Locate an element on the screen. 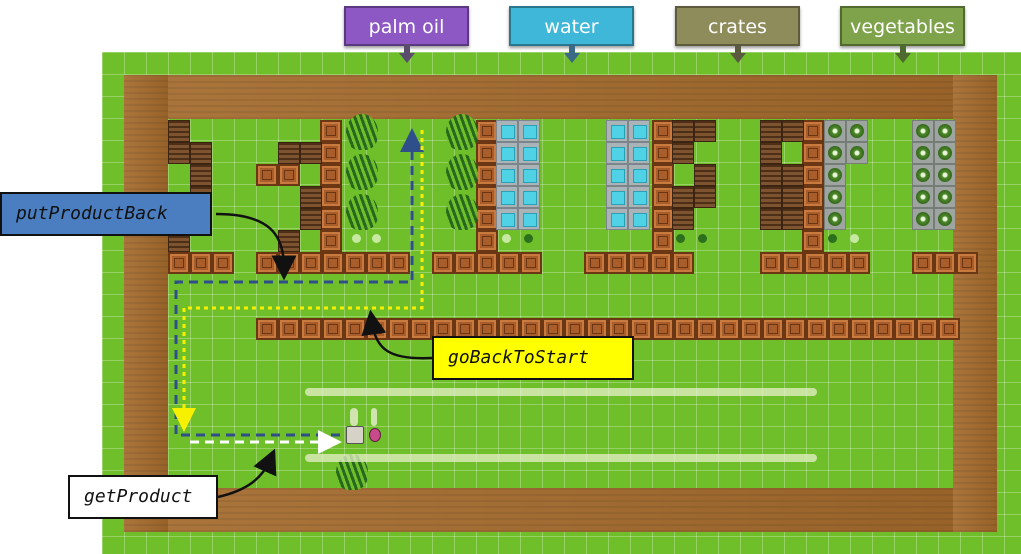  go-back-to-start-pointer is located at coordinates (397, 334).